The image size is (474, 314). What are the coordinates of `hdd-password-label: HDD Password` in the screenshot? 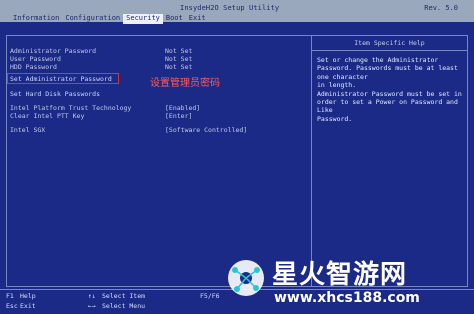 It's located at (33, 67).